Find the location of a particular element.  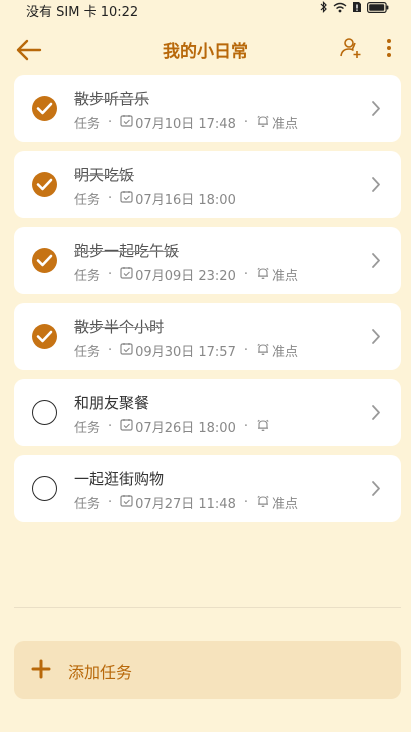

task-title: 一起逛街购物 is located at coordinates (119, 479).